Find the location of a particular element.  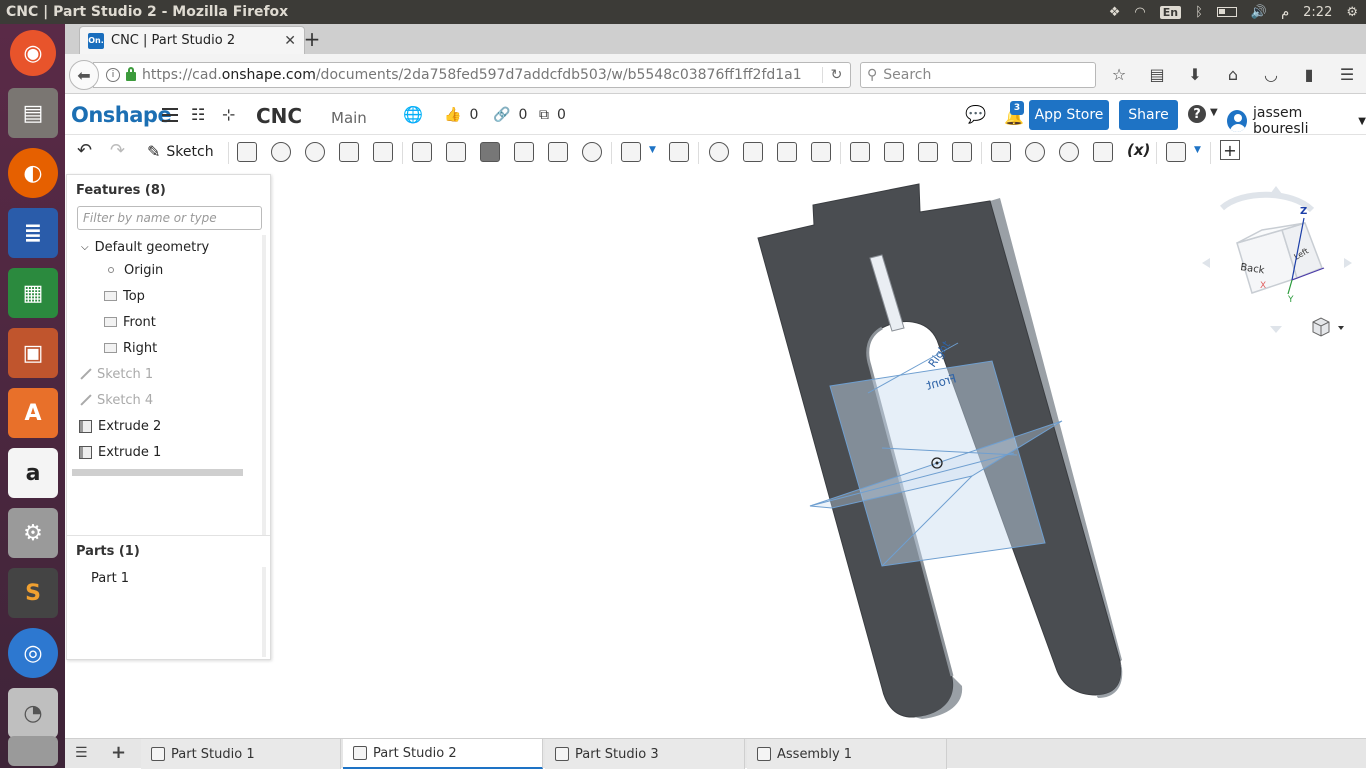

transform-icon is located at coordinates (787, 152).